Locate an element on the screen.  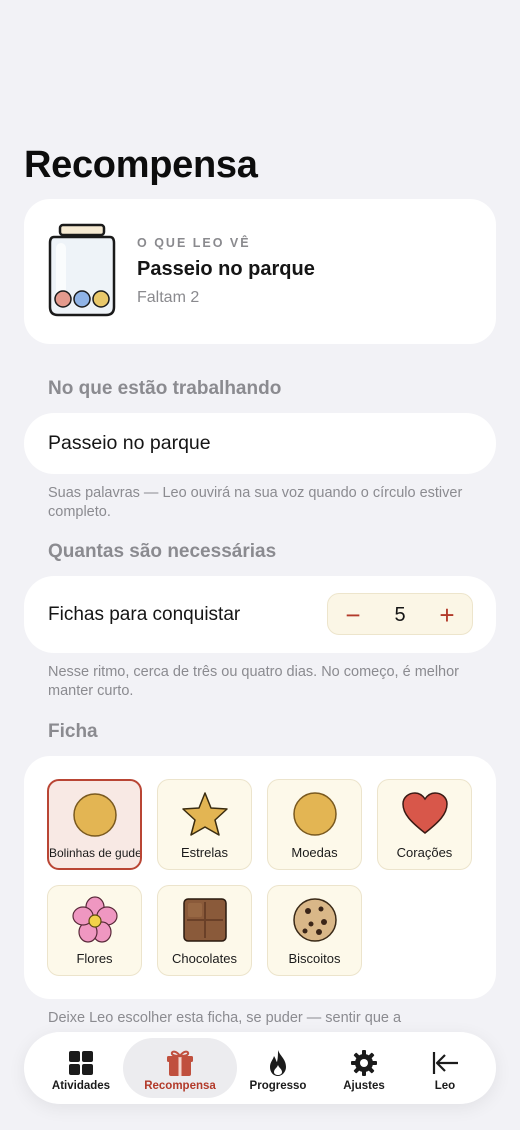
gear-icon is located at coordinates (364, 1063).